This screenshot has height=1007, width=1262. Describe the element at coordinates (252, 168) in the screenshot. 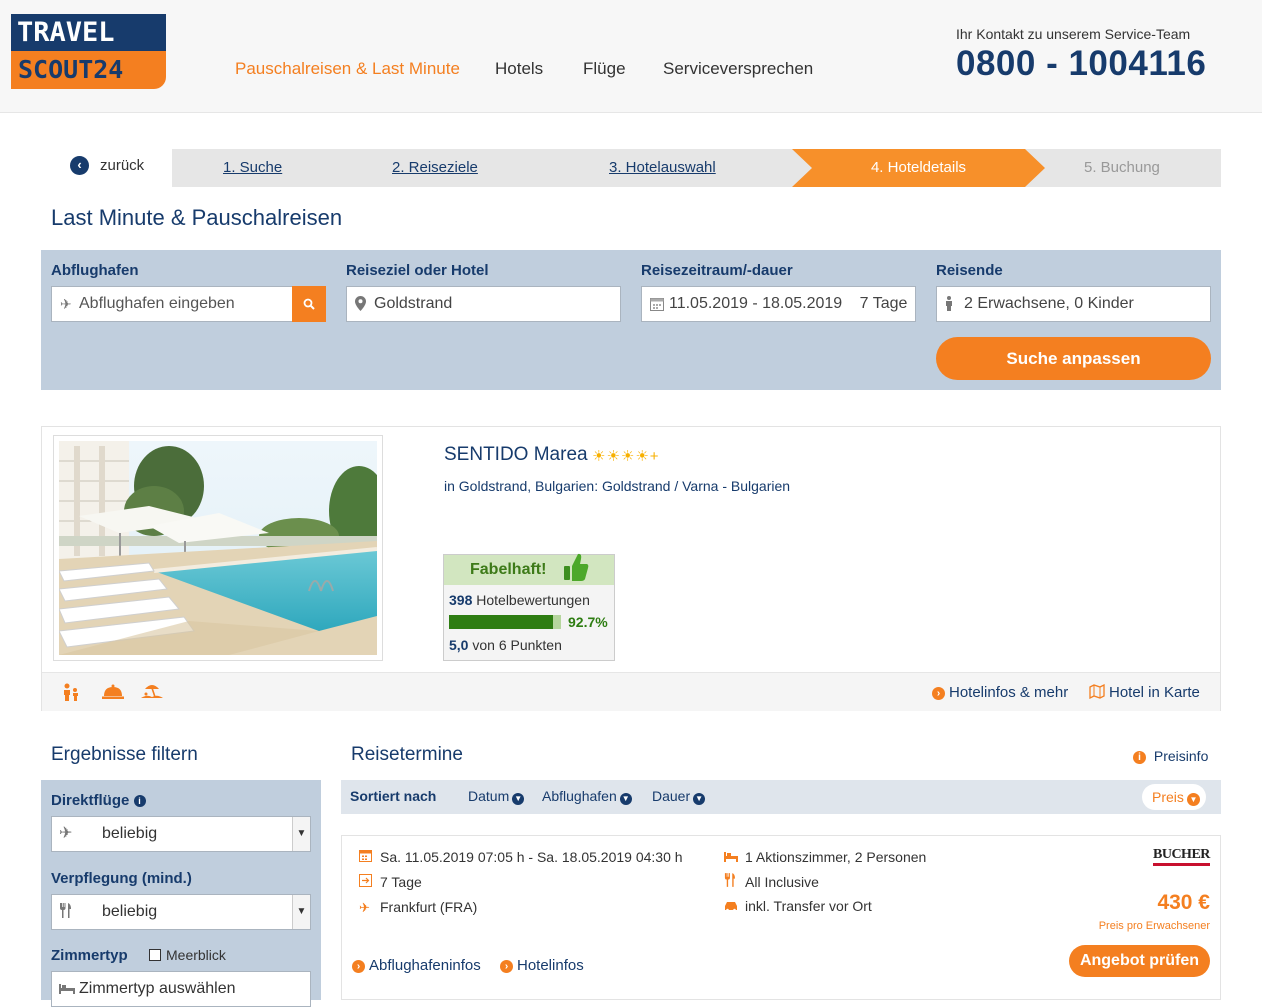

I see `step-suche: 1. Suche` at that location.